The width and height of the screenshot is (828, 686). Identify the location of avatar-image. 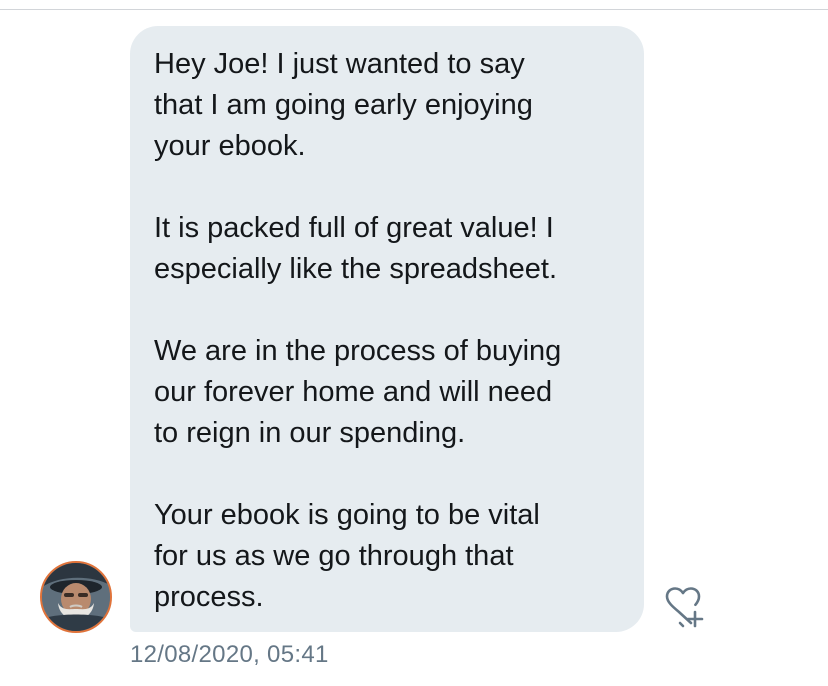
(76, 597).